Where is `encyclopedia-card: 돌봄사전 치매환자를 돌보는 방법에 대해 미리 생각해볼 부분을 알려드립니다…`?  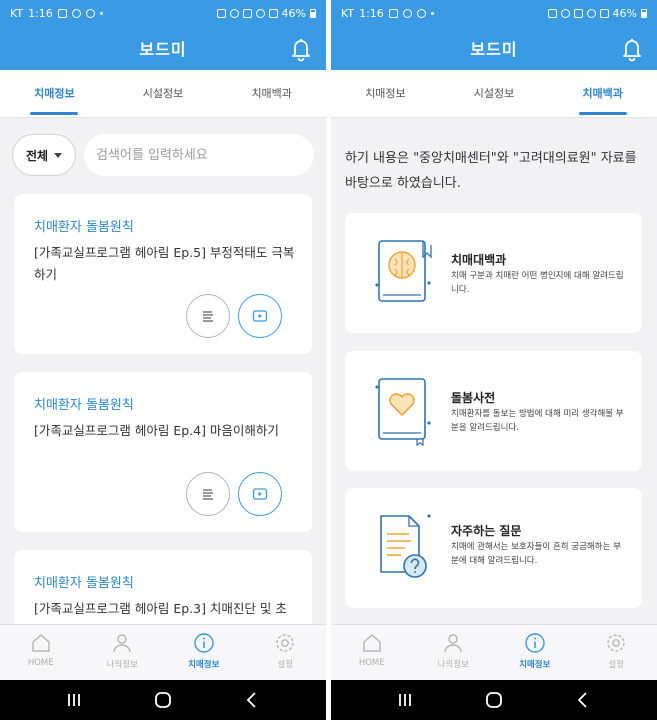
encyclopedia-card: 돌봄사전 치매환자를 돌보는 방법에 대해 미리 생각해볼 부분을 알려드립니다… is located at coordinates (493, 411).